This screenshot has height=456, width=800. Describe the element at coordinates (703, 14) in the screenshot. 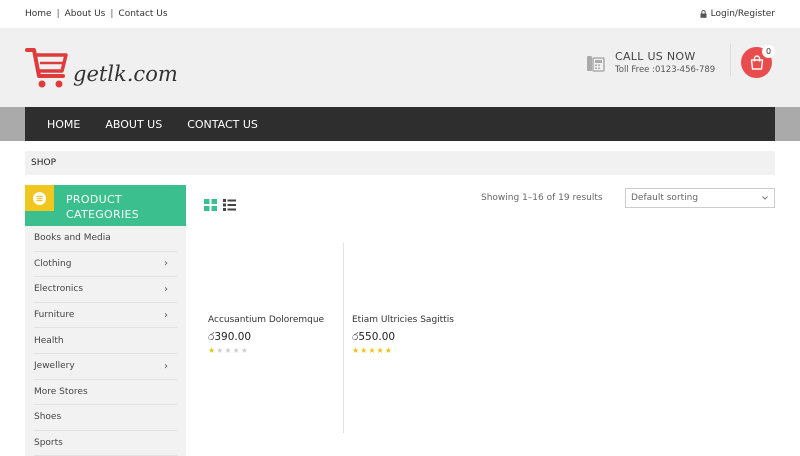

I see `lock-icon` at that location.